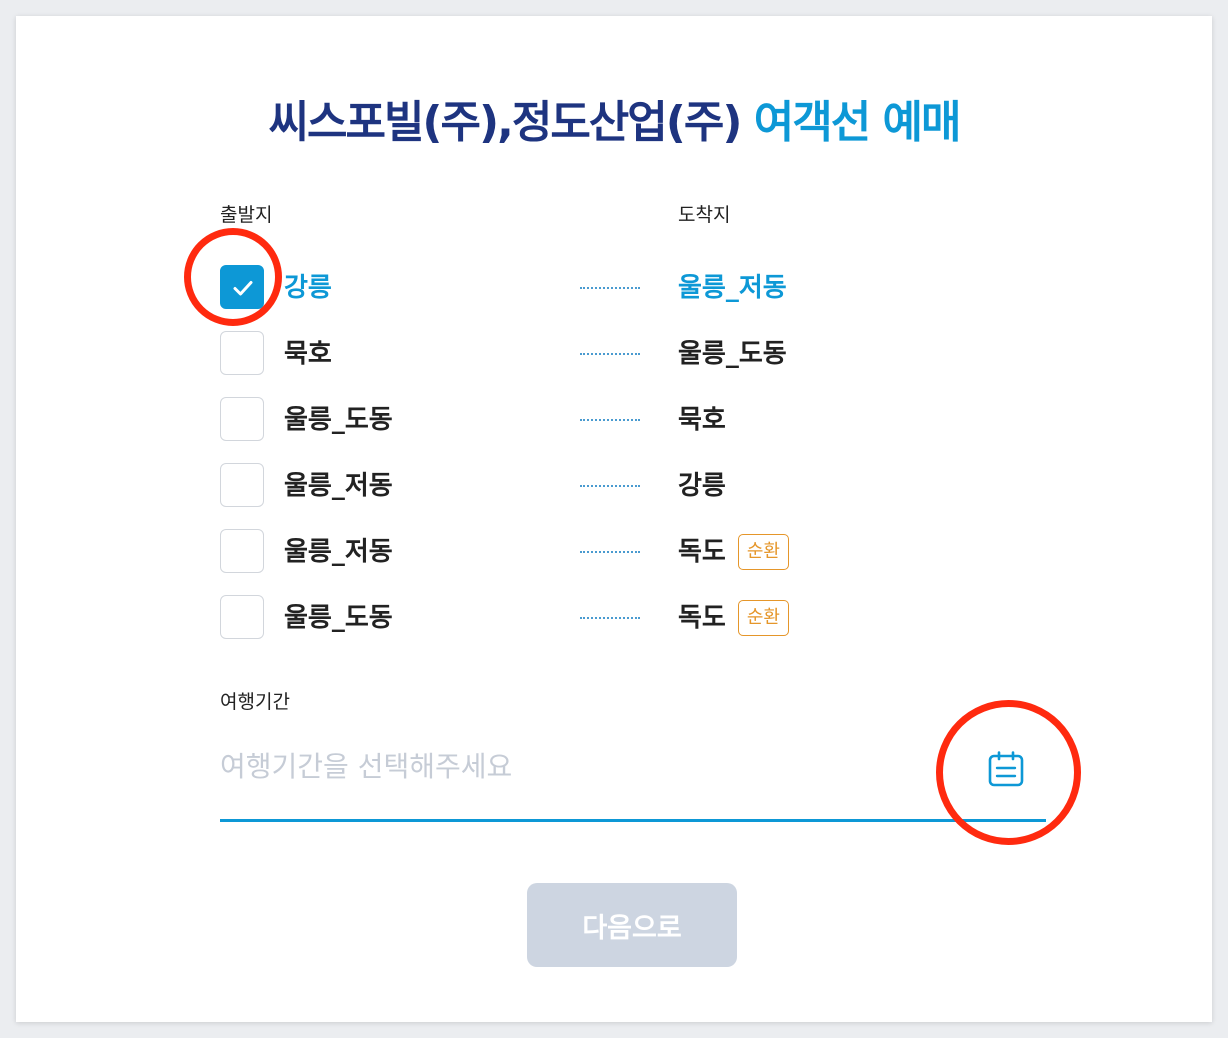 The image size is (1228, 1038). I want to click on route-arrival: 묵호, so click(702, 420).